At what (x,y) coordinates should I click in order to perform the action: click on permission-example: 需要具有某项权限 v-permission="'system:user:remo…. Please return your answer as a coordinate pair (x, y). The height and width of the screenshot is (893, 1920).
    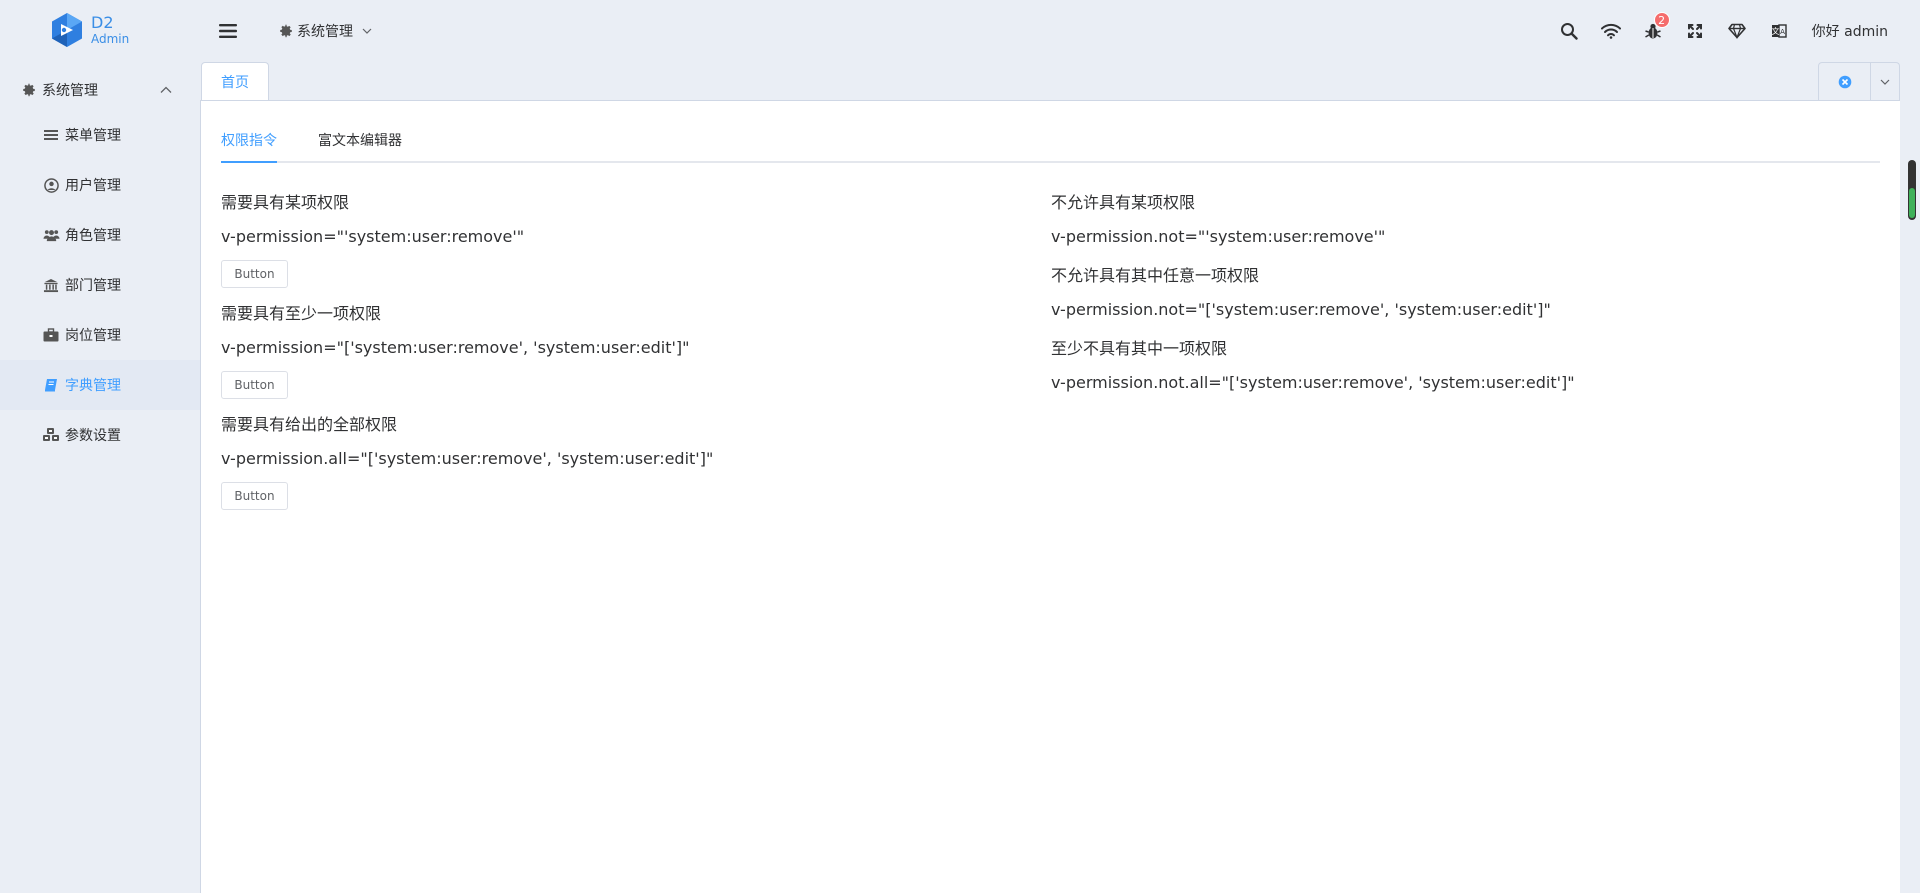
    Looking at the image, I should click on (467, 248).